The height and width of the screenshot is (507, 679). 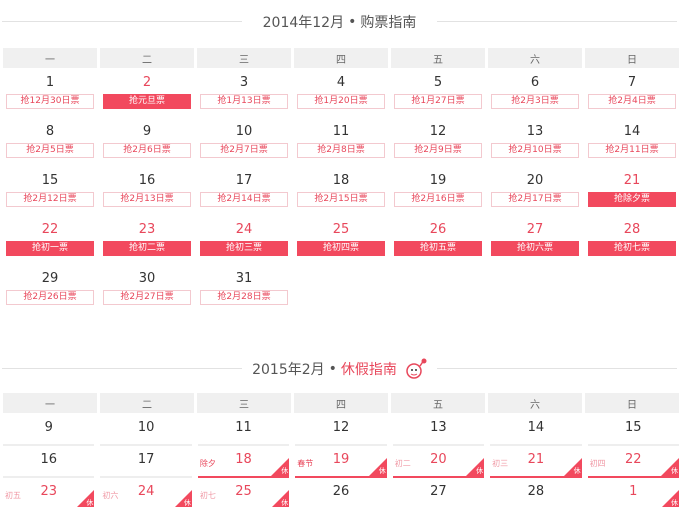 I want to click on calendar-day-cell: 22 初四休, so click(x=633, y=462).